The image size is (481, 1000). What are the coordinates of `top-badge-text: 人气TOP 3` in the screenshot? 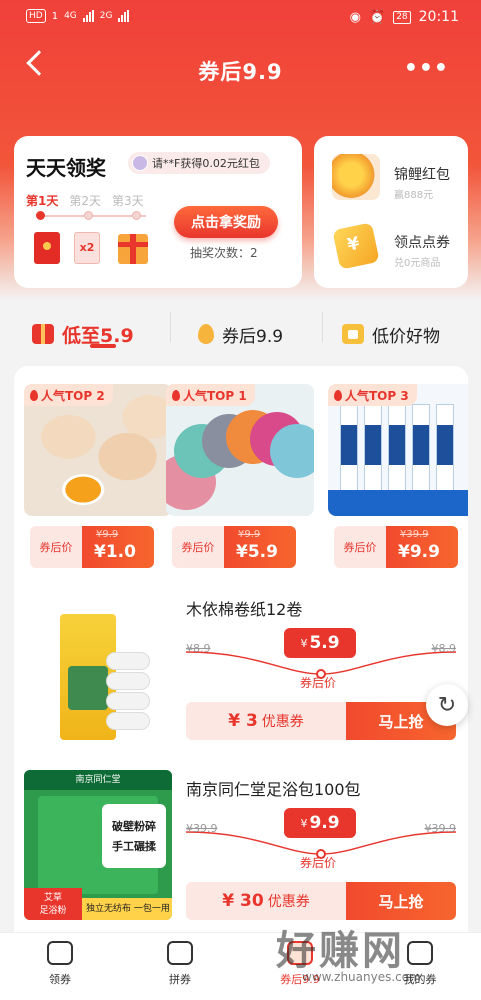 It's located at (377, 395).